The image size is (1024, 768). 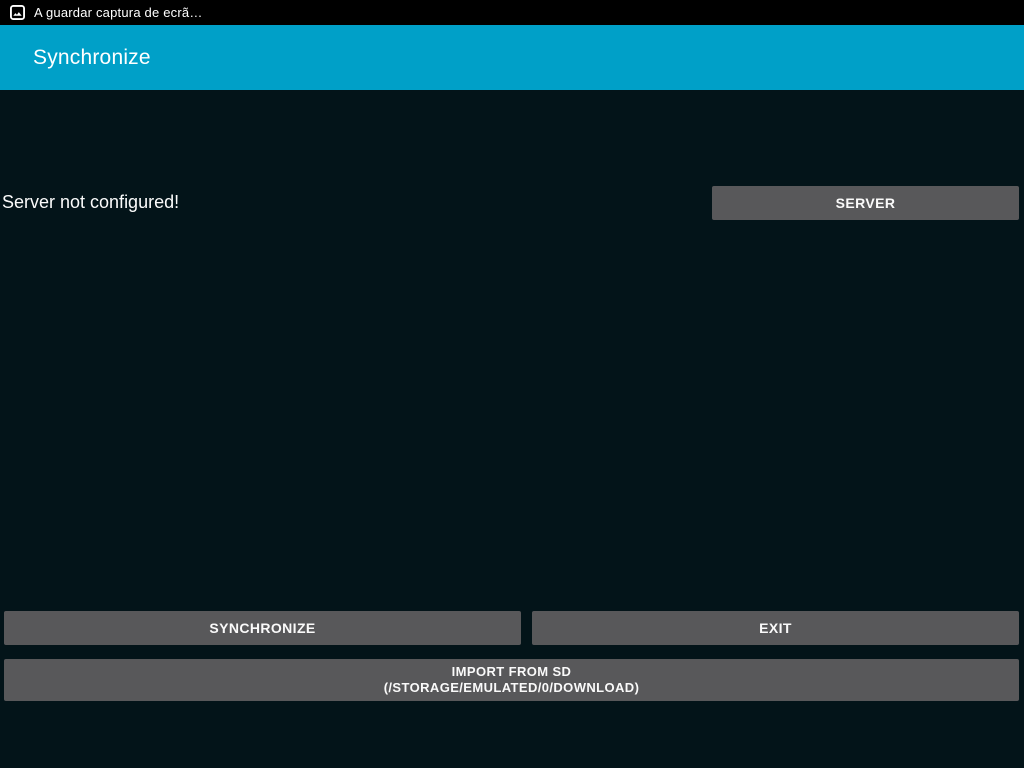 What do you see at coordinates (91, 202) in the screenshot?
I see `server-status-message: Server not configured!` at bounding box center [91, 202].